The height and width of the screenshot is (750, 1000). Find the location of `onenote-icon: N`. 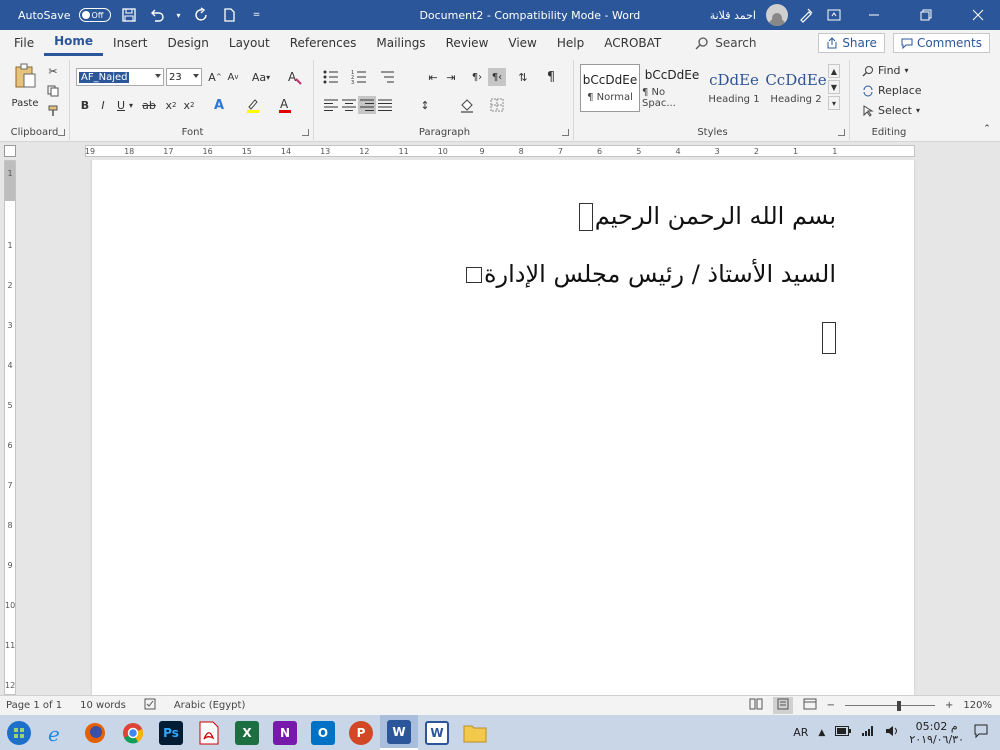

onenote-icon: N is located at coordinates (285, 732).